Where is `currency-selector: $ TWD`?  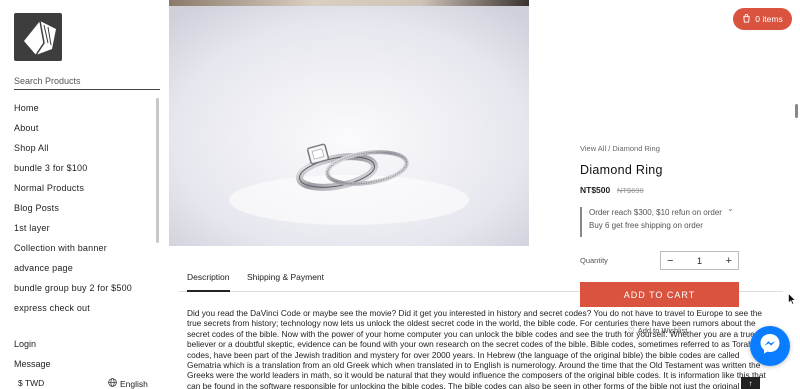 currency-selector: $ TWD is located at coordinates (31, 383).